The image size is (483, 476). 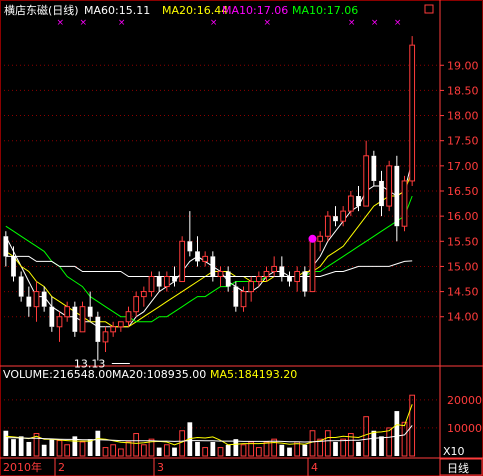 What do you see at coordinates (463, 166) in the screenshot?
I see `price-tick-label: 17.00` at bounding box center [463, 166].